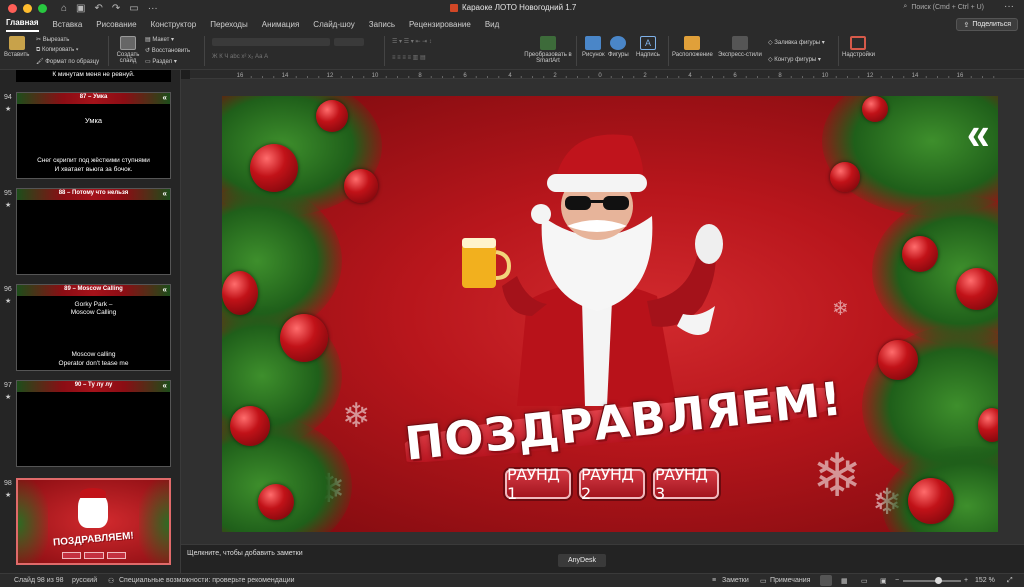  What do you see at coordinates (245, 553) in the screenshot?
I see `notes-placeholder: Щелкните, чтобы добавить заметки` at bounding box center [245, 553].